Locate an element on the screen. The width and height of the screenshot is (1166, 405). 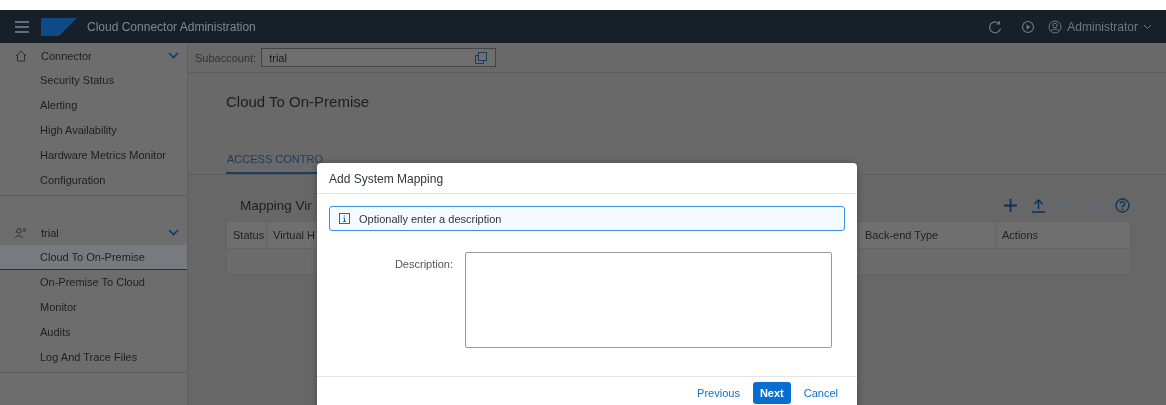
group-label: Connector is located at coordinates (67, 55).